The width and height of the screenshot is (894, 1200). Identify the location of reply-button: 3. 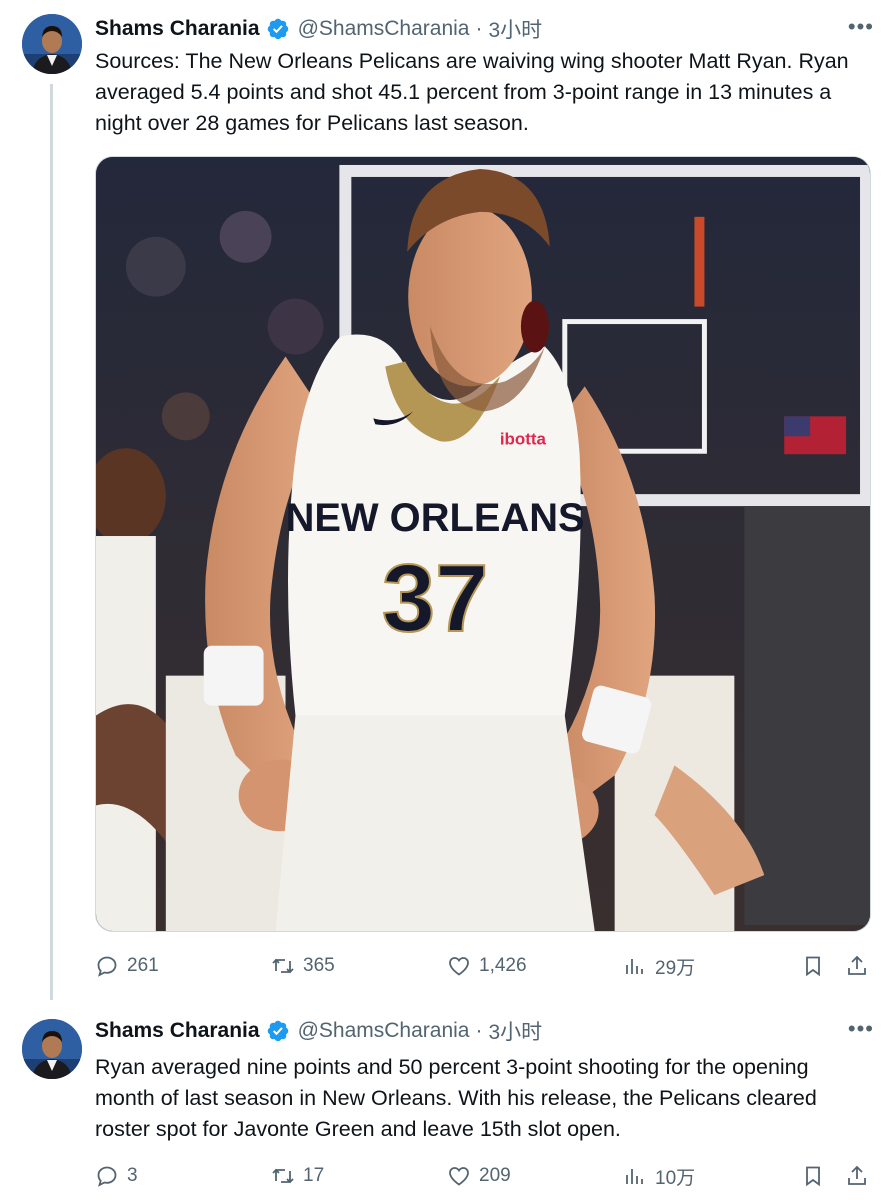
(116, 1176).